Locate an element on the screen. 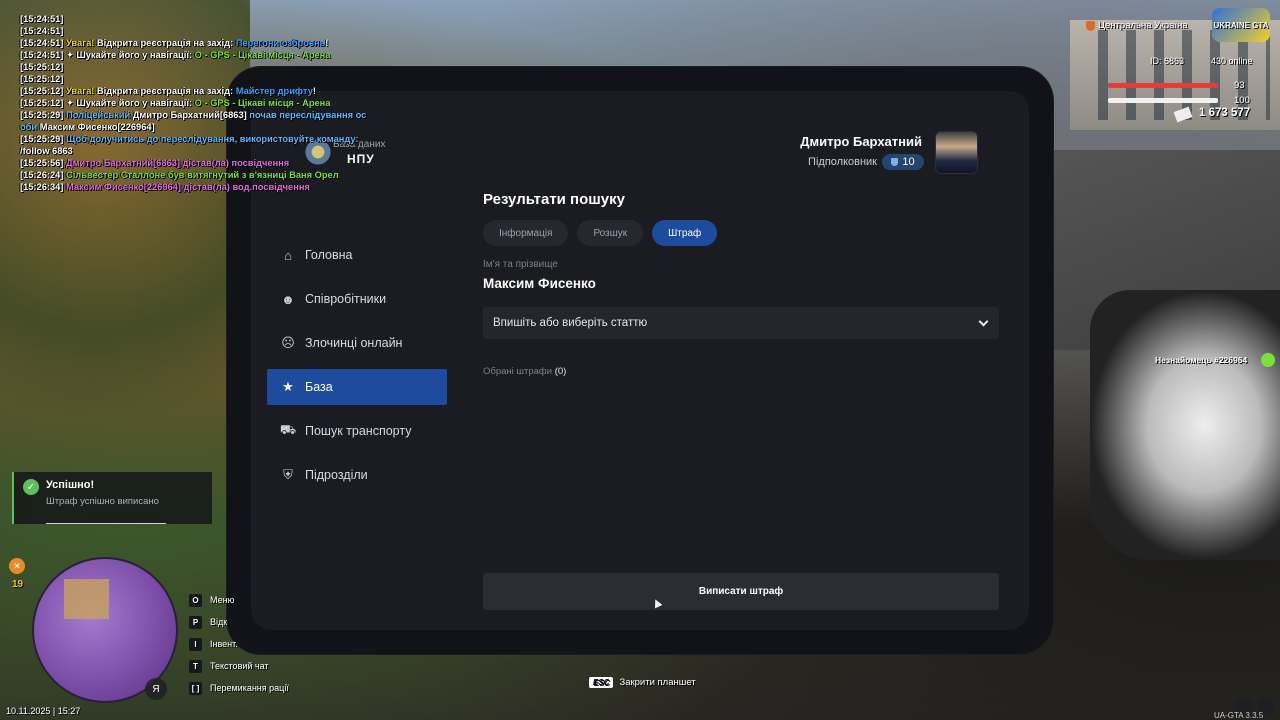 The height and width of the screenshot is (720, 1280). issue-fine-button: Виписати штраф is located at coordinates (741, 591).